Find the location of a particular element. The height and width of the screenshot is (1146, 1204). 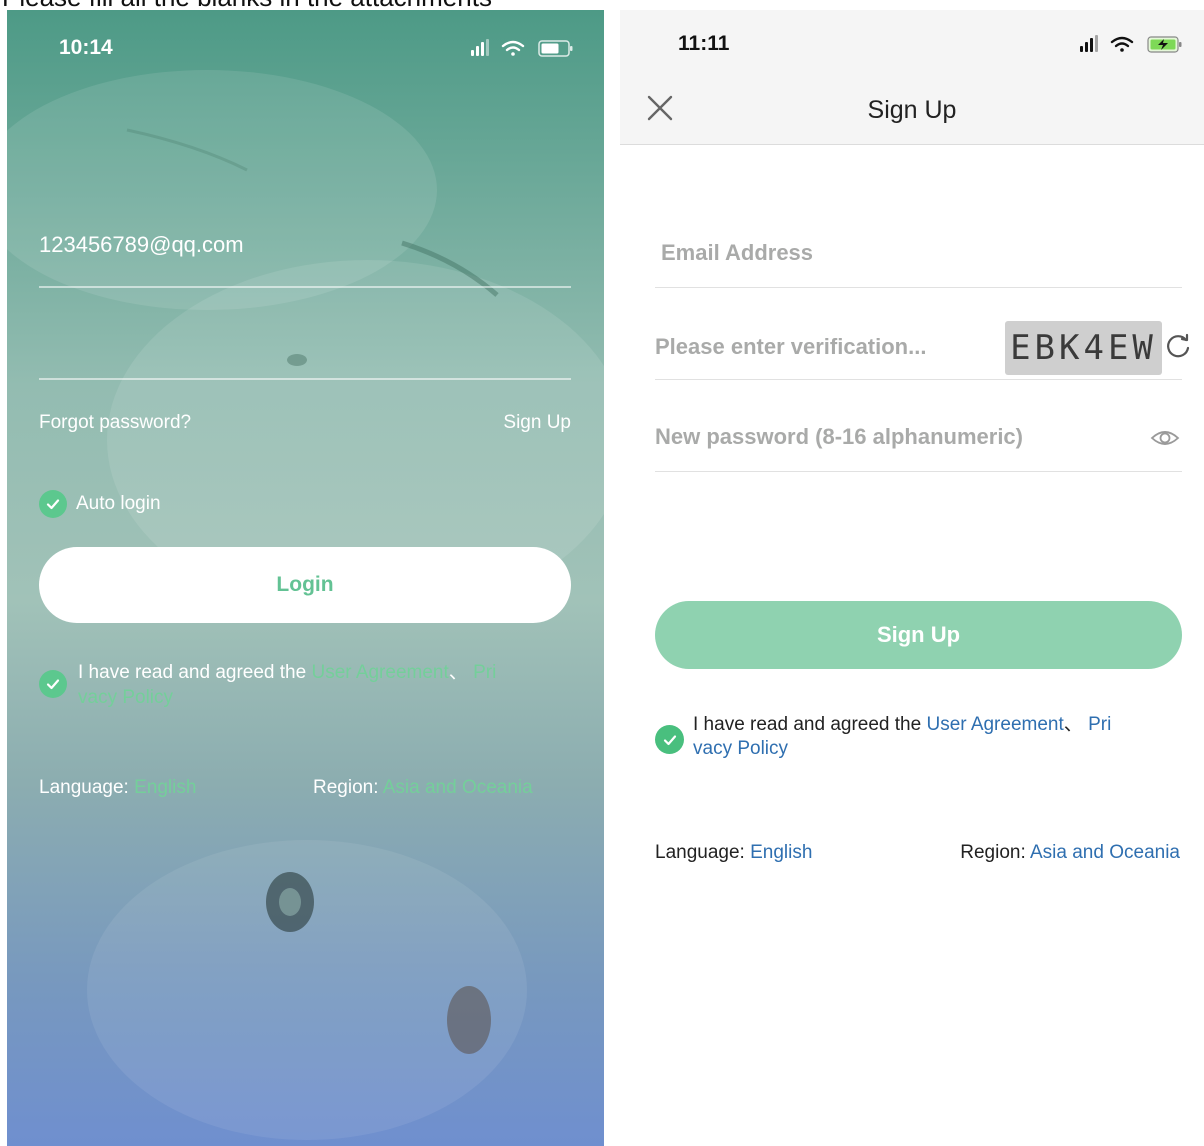

login-button: Login is located at coordinates (305, 585).